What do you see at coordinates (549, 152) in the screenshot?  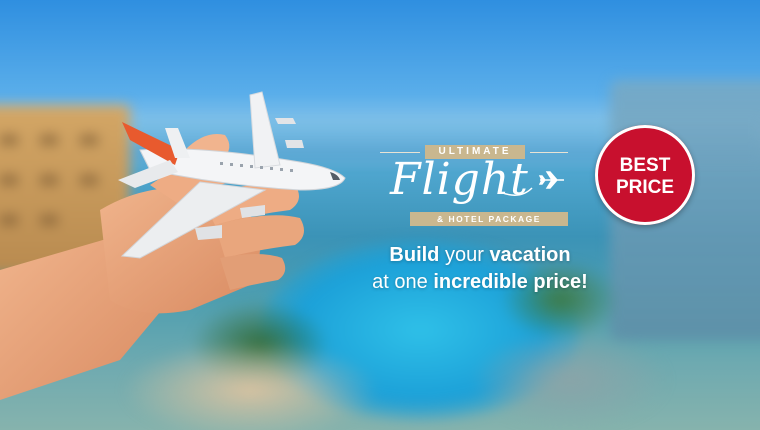 I see `logo-divider-right` at bounding box center [549, 152].